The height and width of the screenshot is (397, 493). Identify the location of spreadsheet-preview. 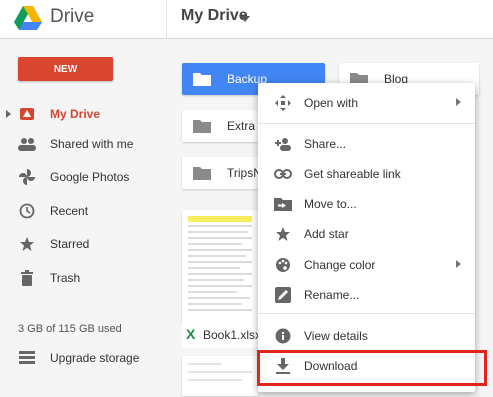
(220, 263).